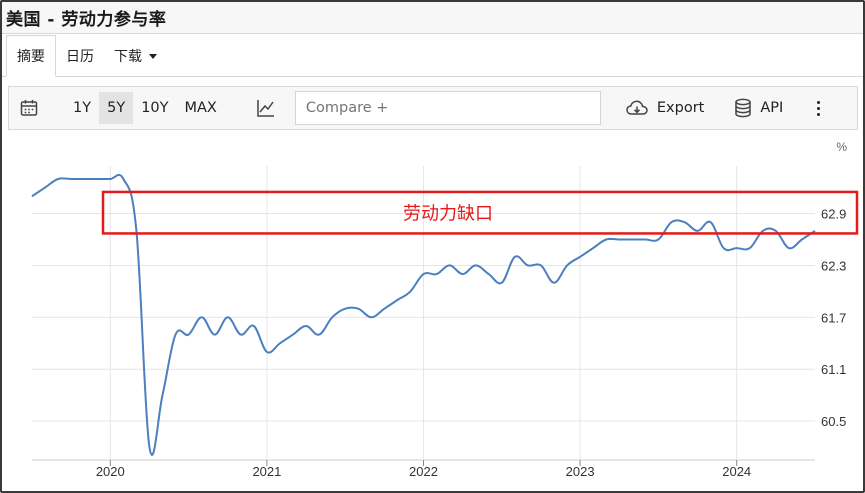  Describe the element at coordinates (110, 471) in the screenshot. I see `x-tick-label: 2020` at that location.